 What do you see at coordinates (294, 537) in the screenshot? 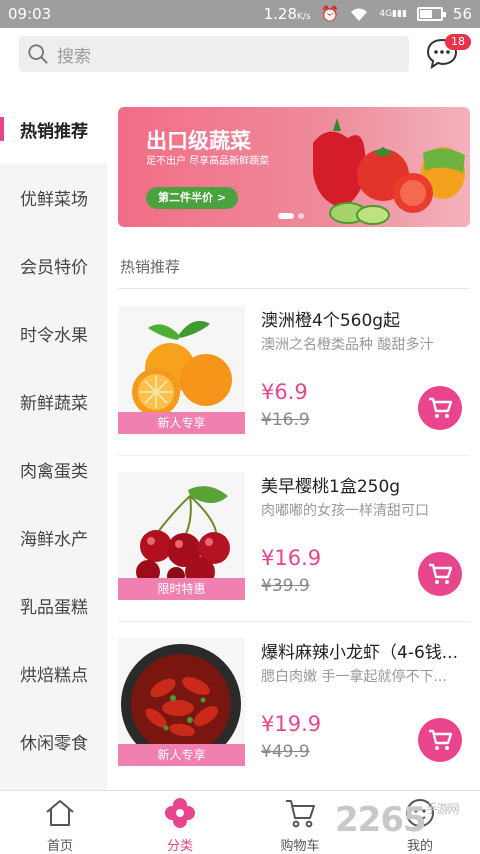
I see `product-card: 限时特惠 美早樱桃1盒250g 肉嘟嘟的女孩一样清甜可口 ¥16.9 ¥39.9` at bounding box center [294, 537].